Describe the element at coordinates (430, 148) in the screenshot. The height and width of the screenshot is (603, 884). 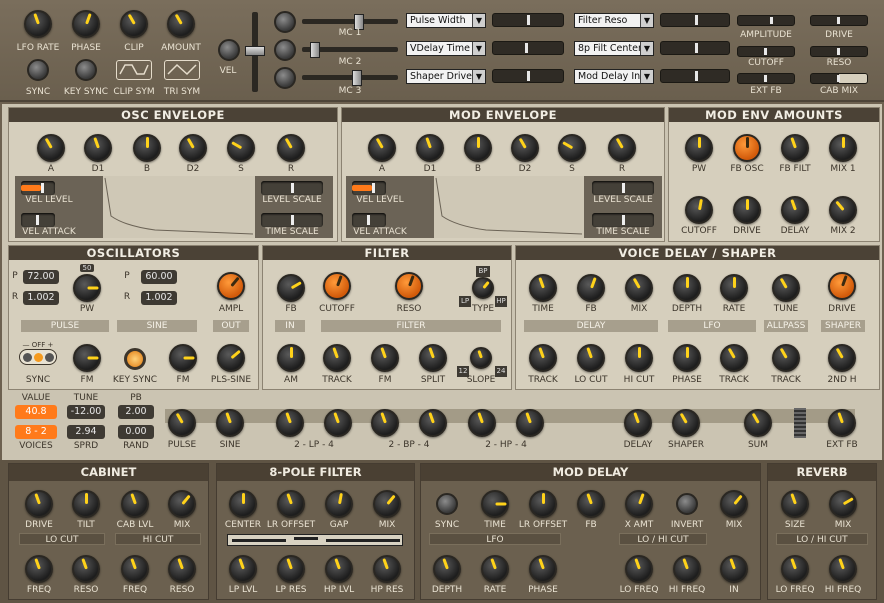
I see `mod-env-d1-knob` at that location.